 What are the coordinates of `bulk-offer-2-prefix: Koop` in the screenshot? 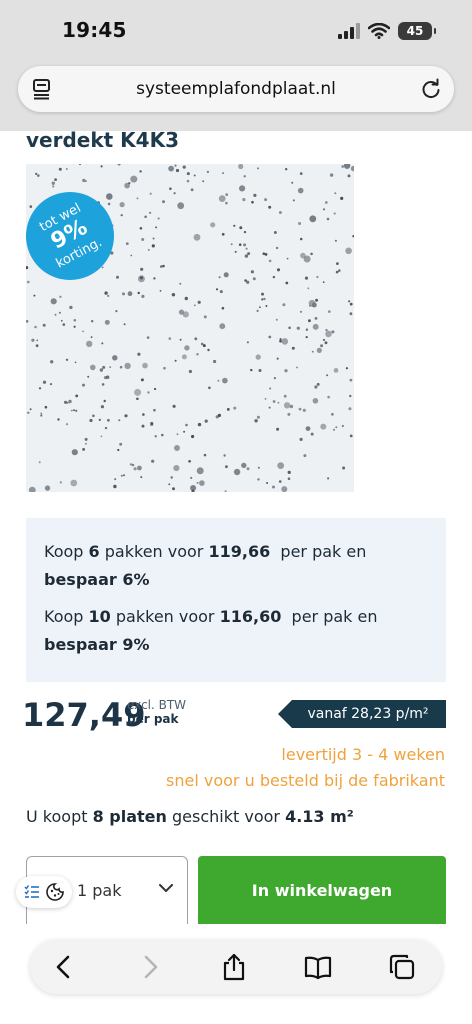 It's located at (64, 616).